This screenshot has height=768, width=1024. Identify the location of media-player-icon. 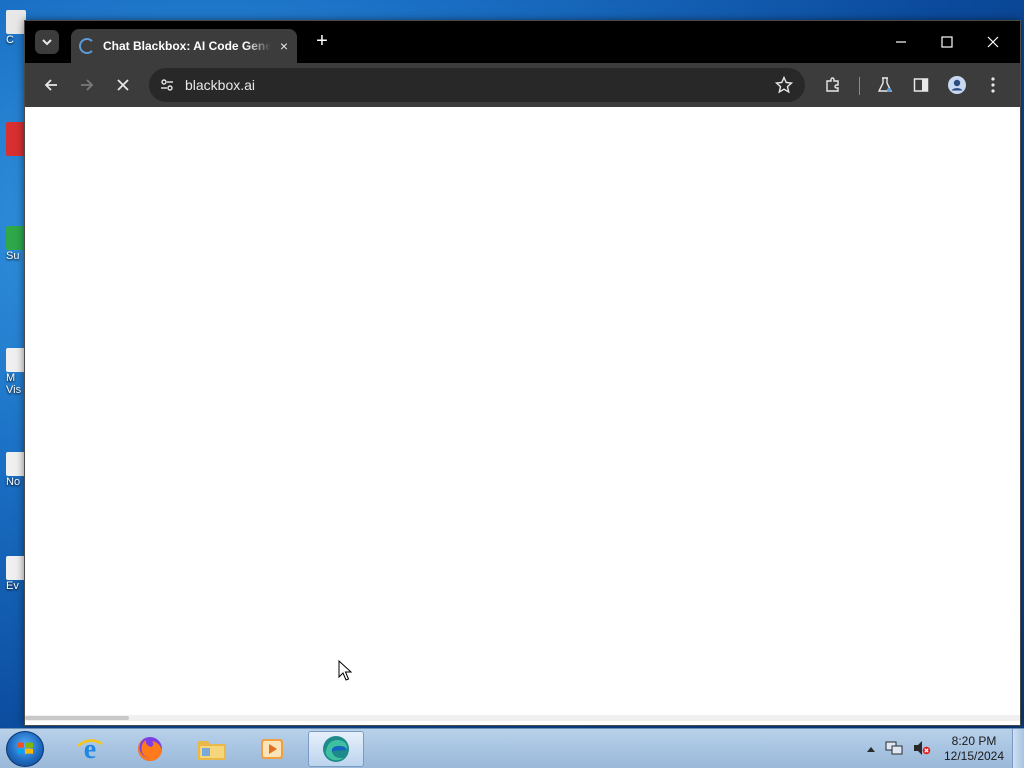
(272, 749).